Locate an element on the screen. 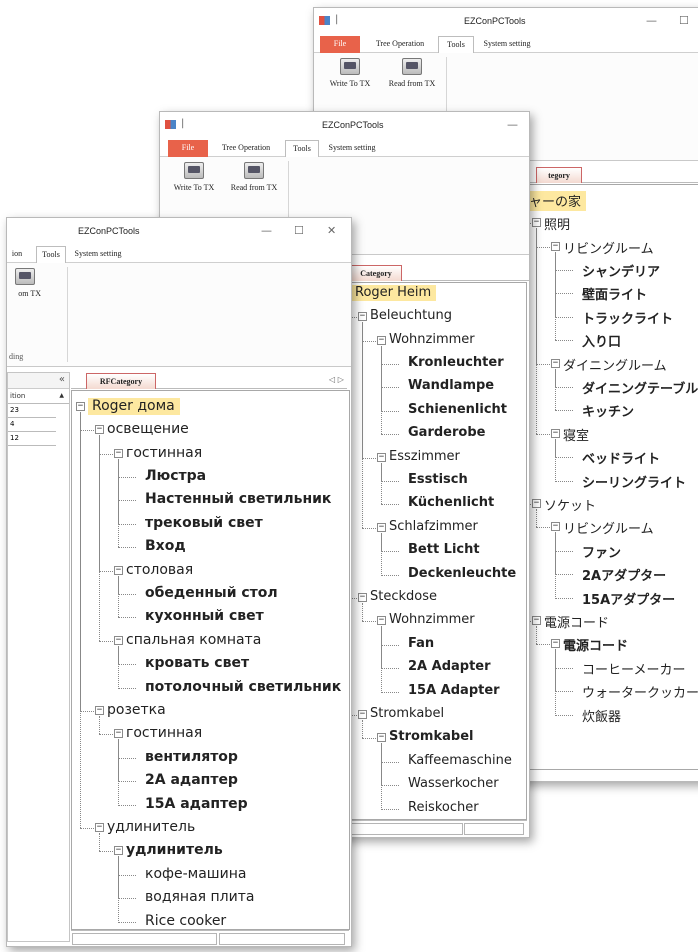 This screenshot has height=952, width=698. tree-node: リビングルーム is located at coordinates (608, 247).